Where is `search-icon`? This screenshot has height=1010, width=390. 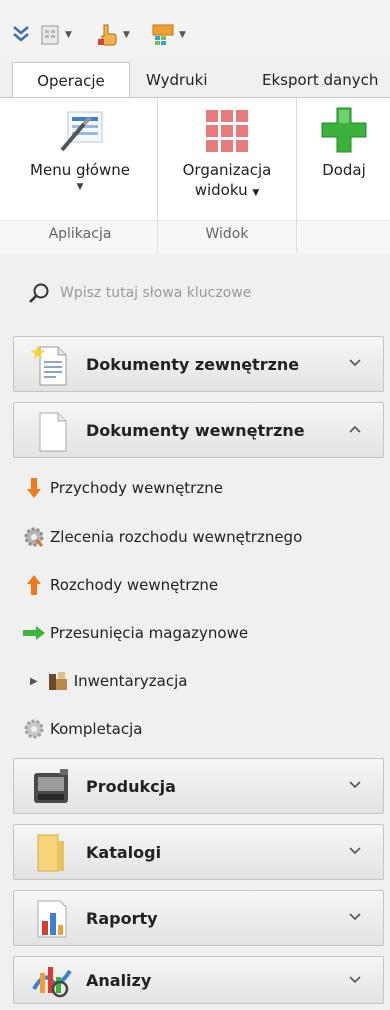 search-icon is located at coordinates (39, 293).